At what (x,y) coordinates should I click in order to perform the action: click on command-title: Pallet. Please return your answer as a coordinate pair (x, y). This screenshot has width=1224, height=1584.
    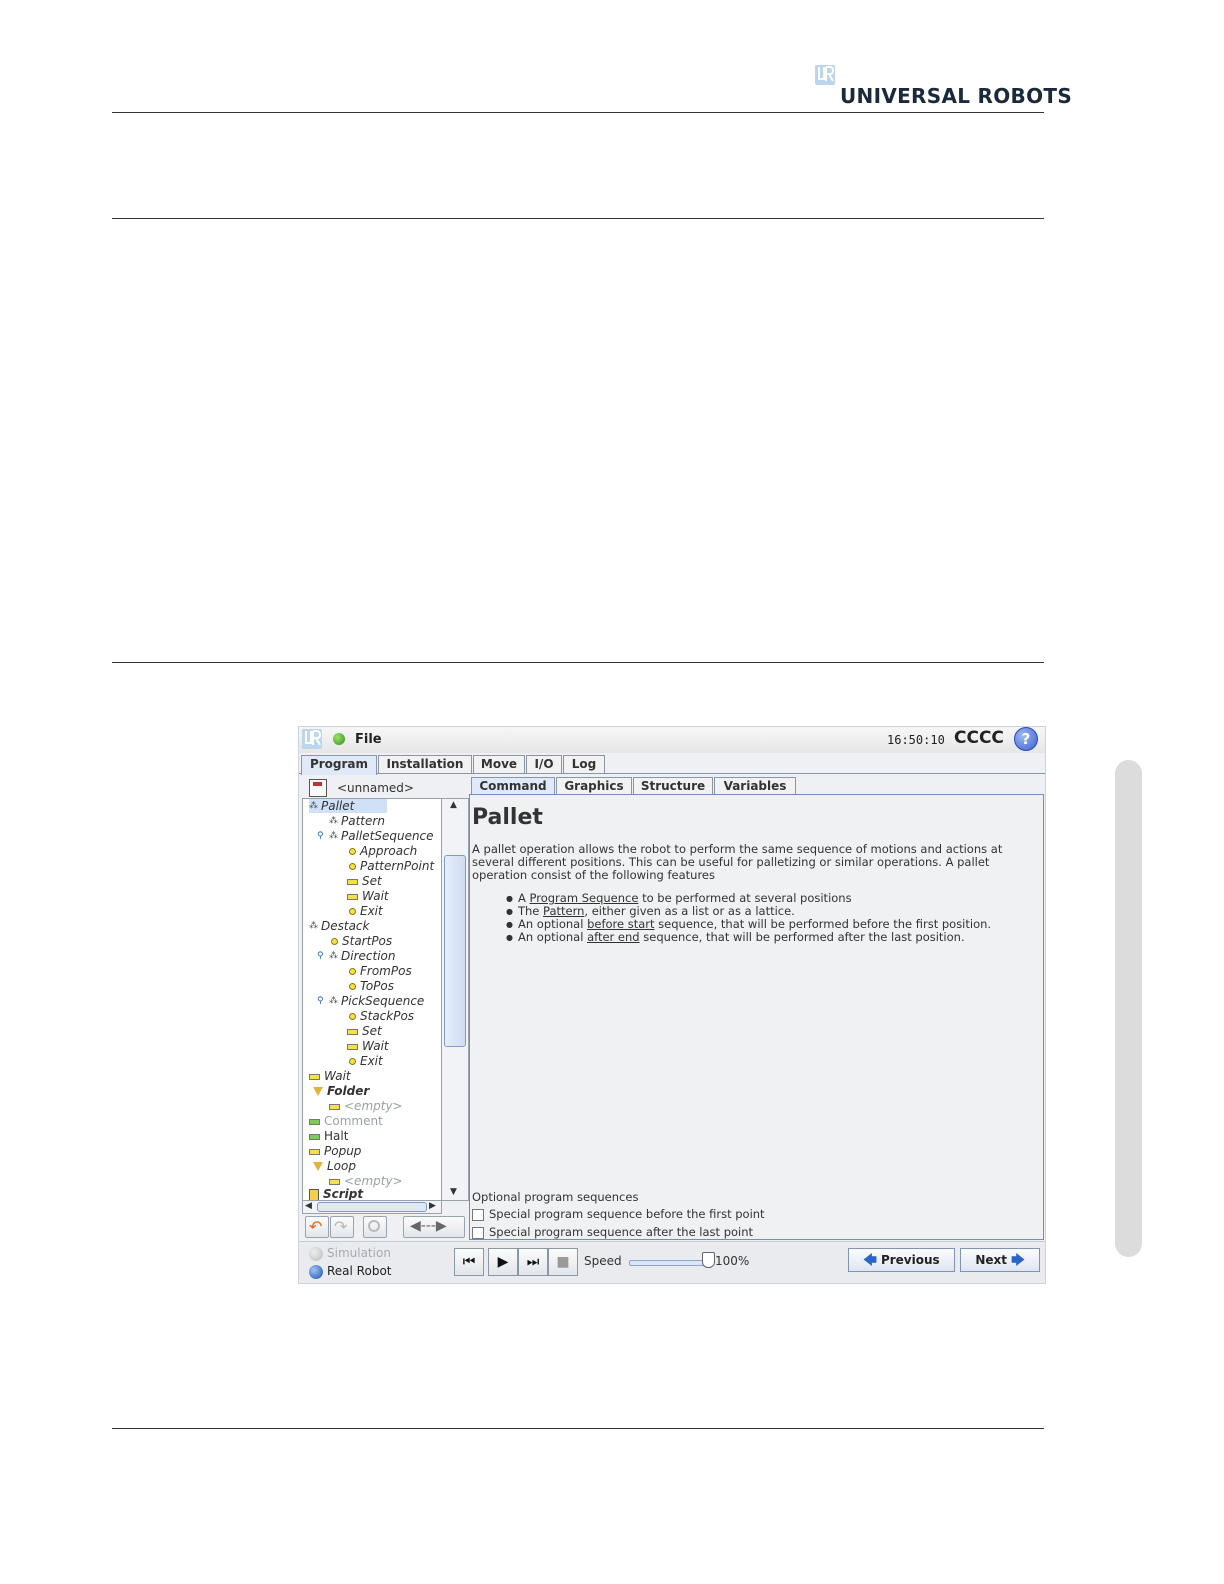
    Looking at the image, I should click on (507, 817).